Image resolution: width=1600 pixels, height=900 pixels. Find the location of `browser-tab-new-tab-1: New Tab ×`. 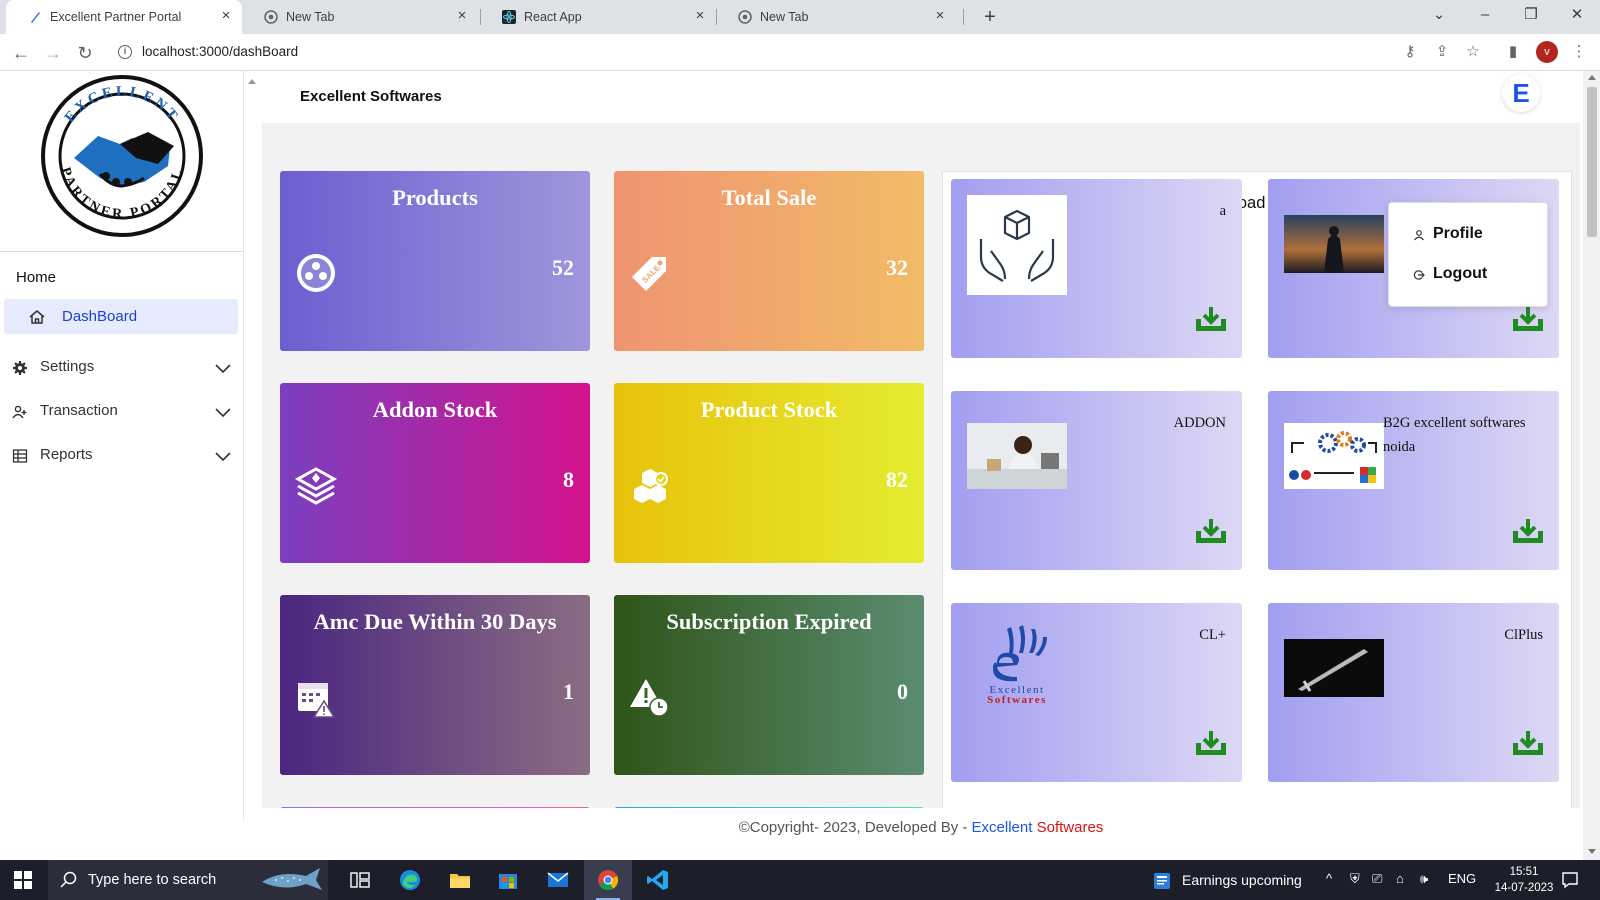

browser-tab-new-tab-1: New Tab × is located at coordinates (360, 17).